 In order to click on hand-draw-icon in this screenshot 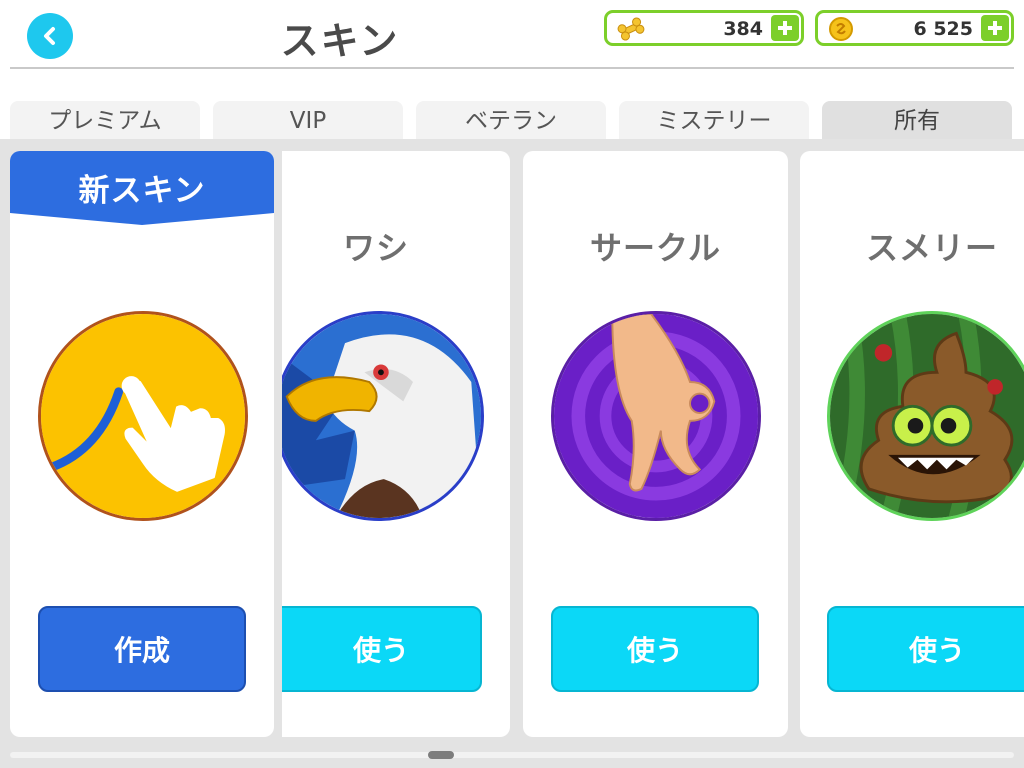, I will do `click(143, 416)`.